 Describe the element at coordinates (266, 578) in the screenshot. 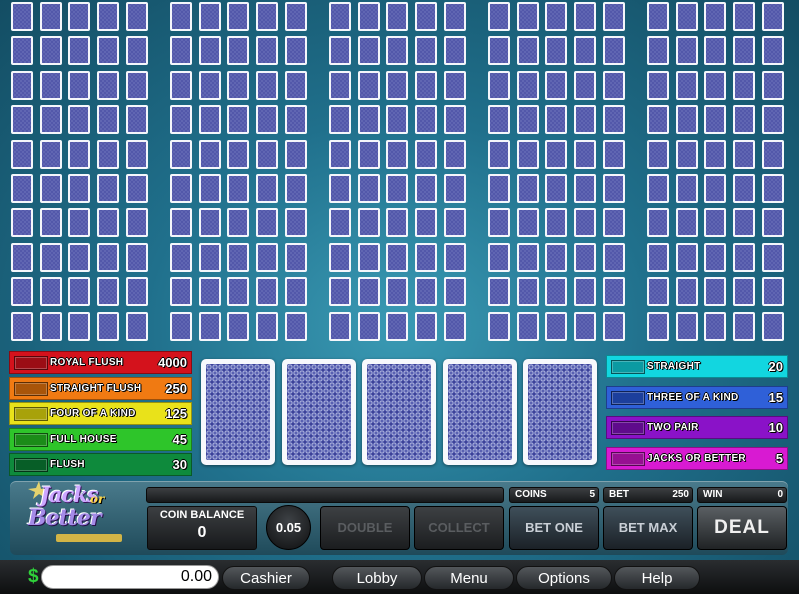

I see `cashier-button: Cashier` at that location.